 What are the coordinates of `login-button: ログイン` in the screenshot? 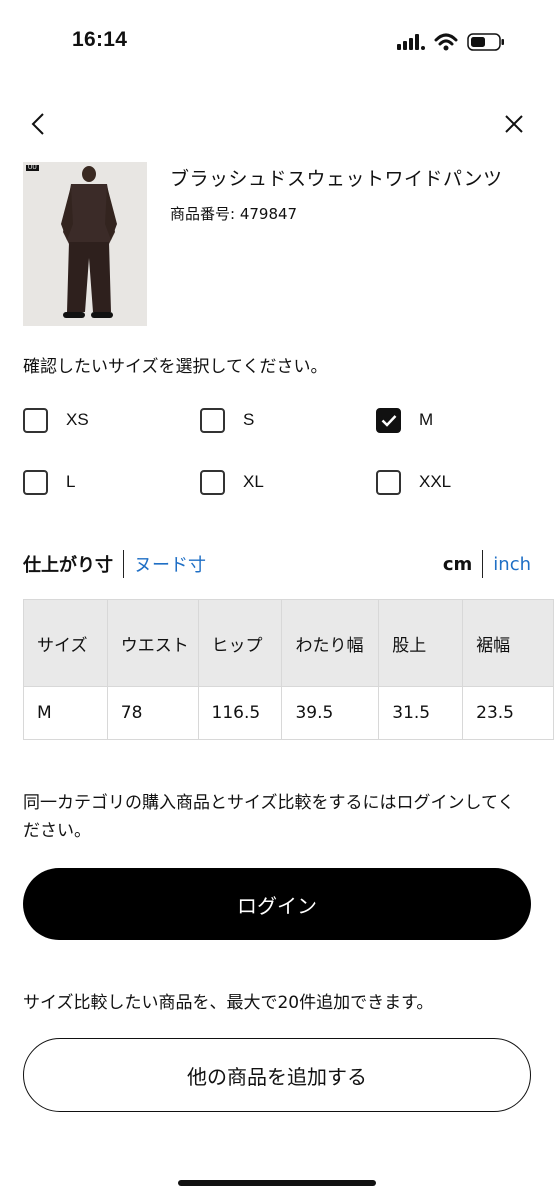 It's located at (277, 904).